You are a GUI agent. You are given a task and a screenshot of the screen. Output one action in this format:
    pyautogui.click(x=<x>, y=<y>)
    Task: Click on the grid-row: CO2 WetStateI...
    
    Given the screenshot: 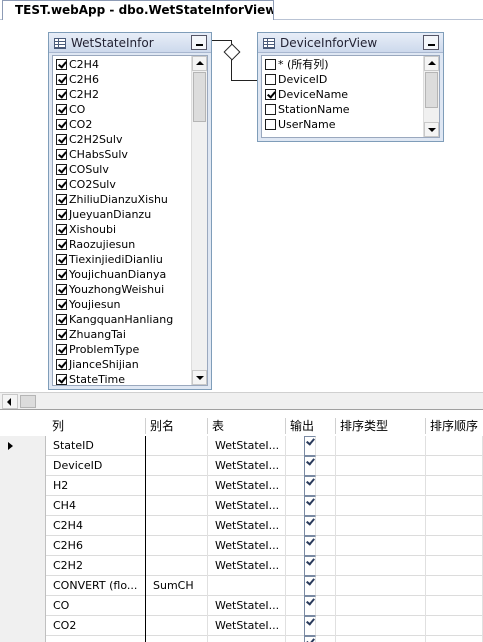 What is the action you would take?
    pyautogui.click(x=241, y=626)
    